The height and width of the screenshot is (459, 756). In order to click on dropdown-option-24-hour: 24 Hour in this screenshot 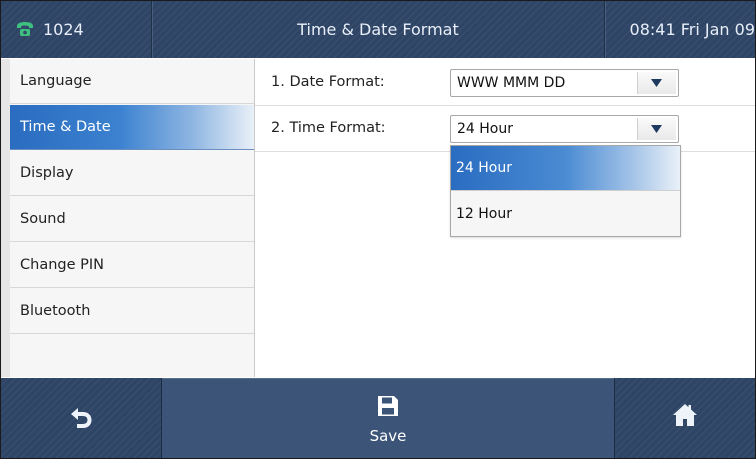, I will do `click(565, 168)`.